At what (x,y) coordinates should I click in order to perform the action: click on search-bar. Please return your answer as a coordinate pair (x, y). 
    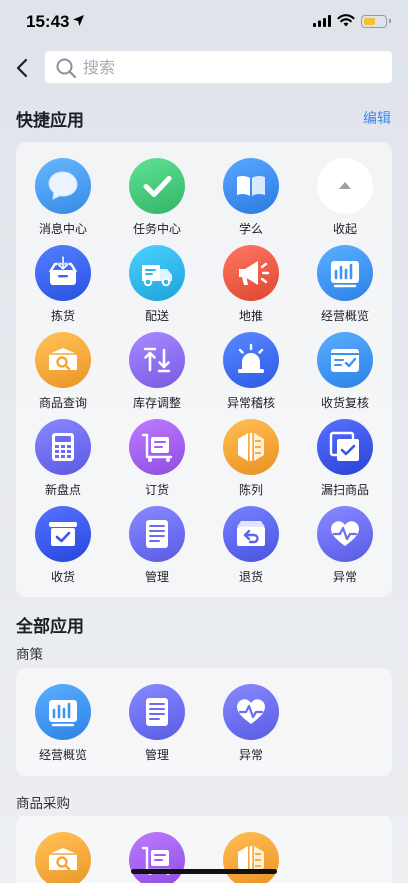
    Looking at the image, I should click on (218, 67).